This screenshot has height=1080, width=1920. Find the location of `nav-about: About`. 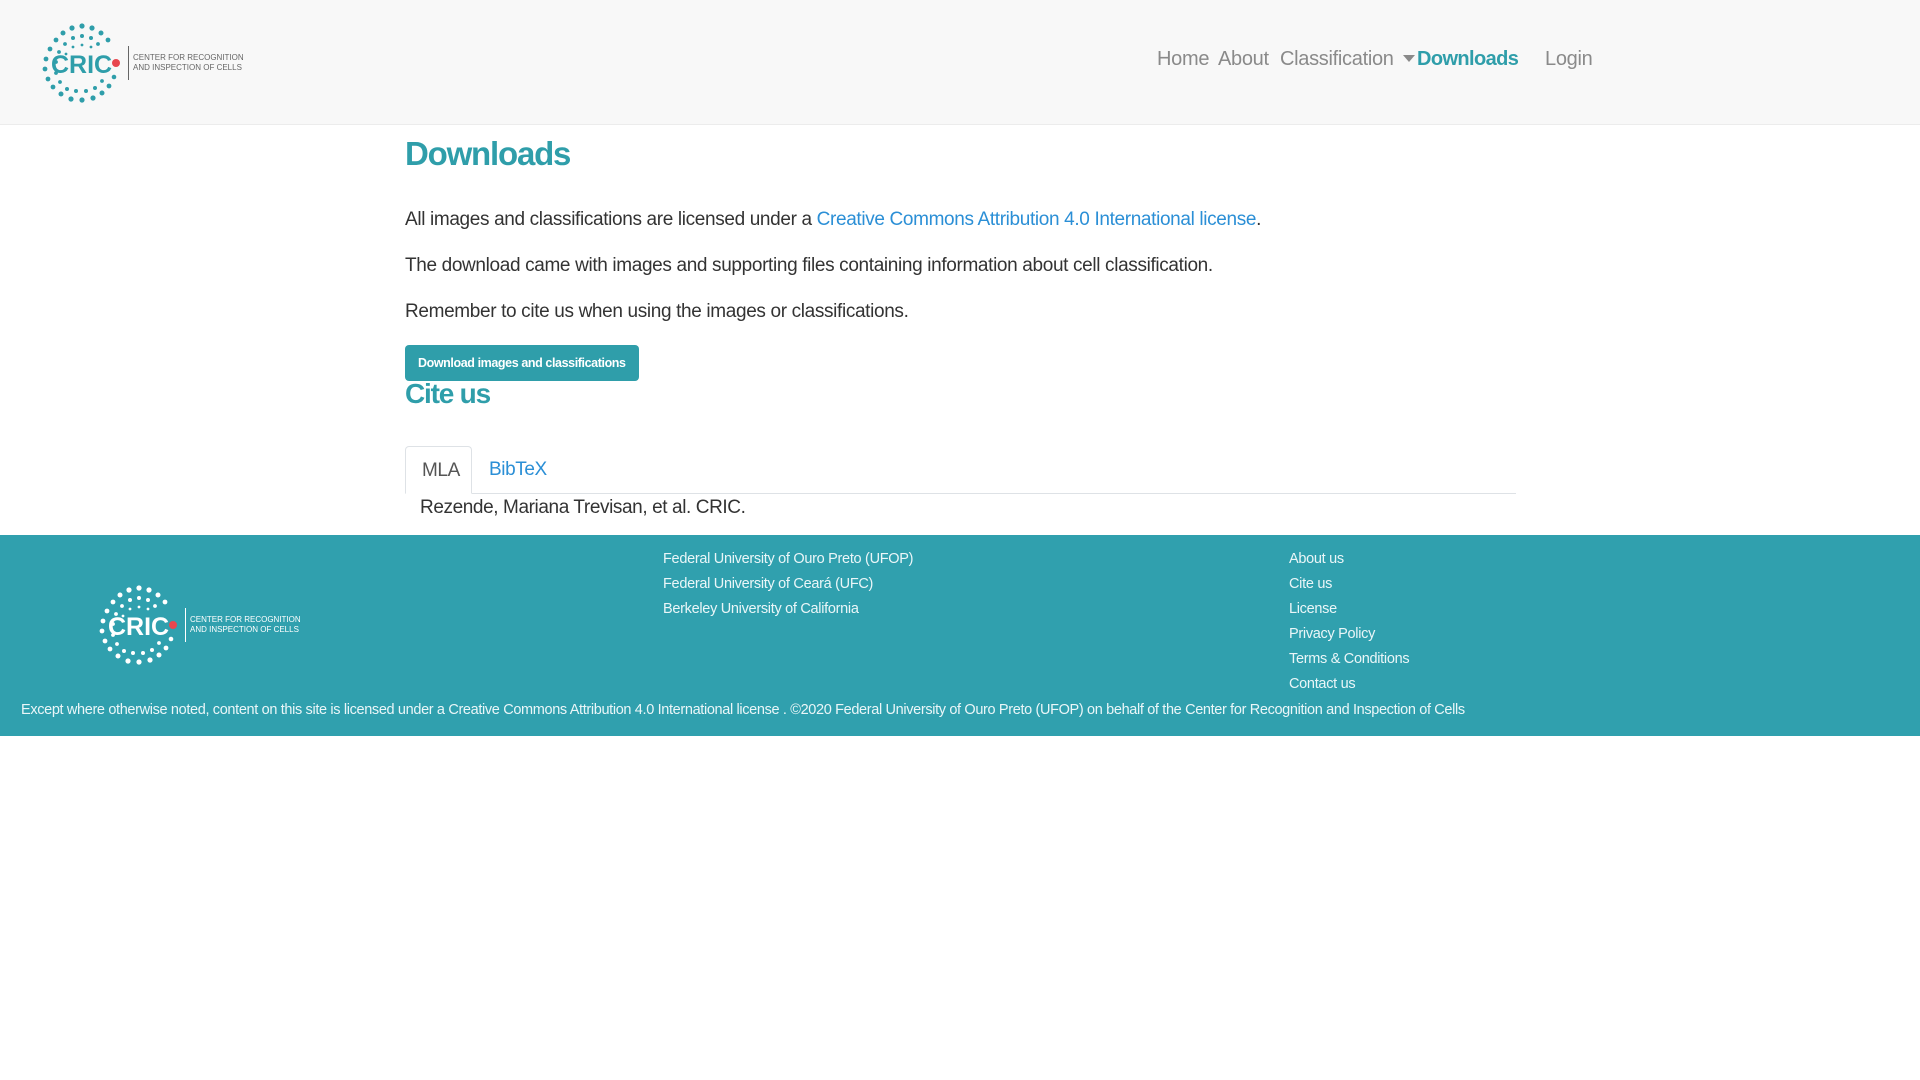

nav-about: About is located at coordinates (1243, 59).